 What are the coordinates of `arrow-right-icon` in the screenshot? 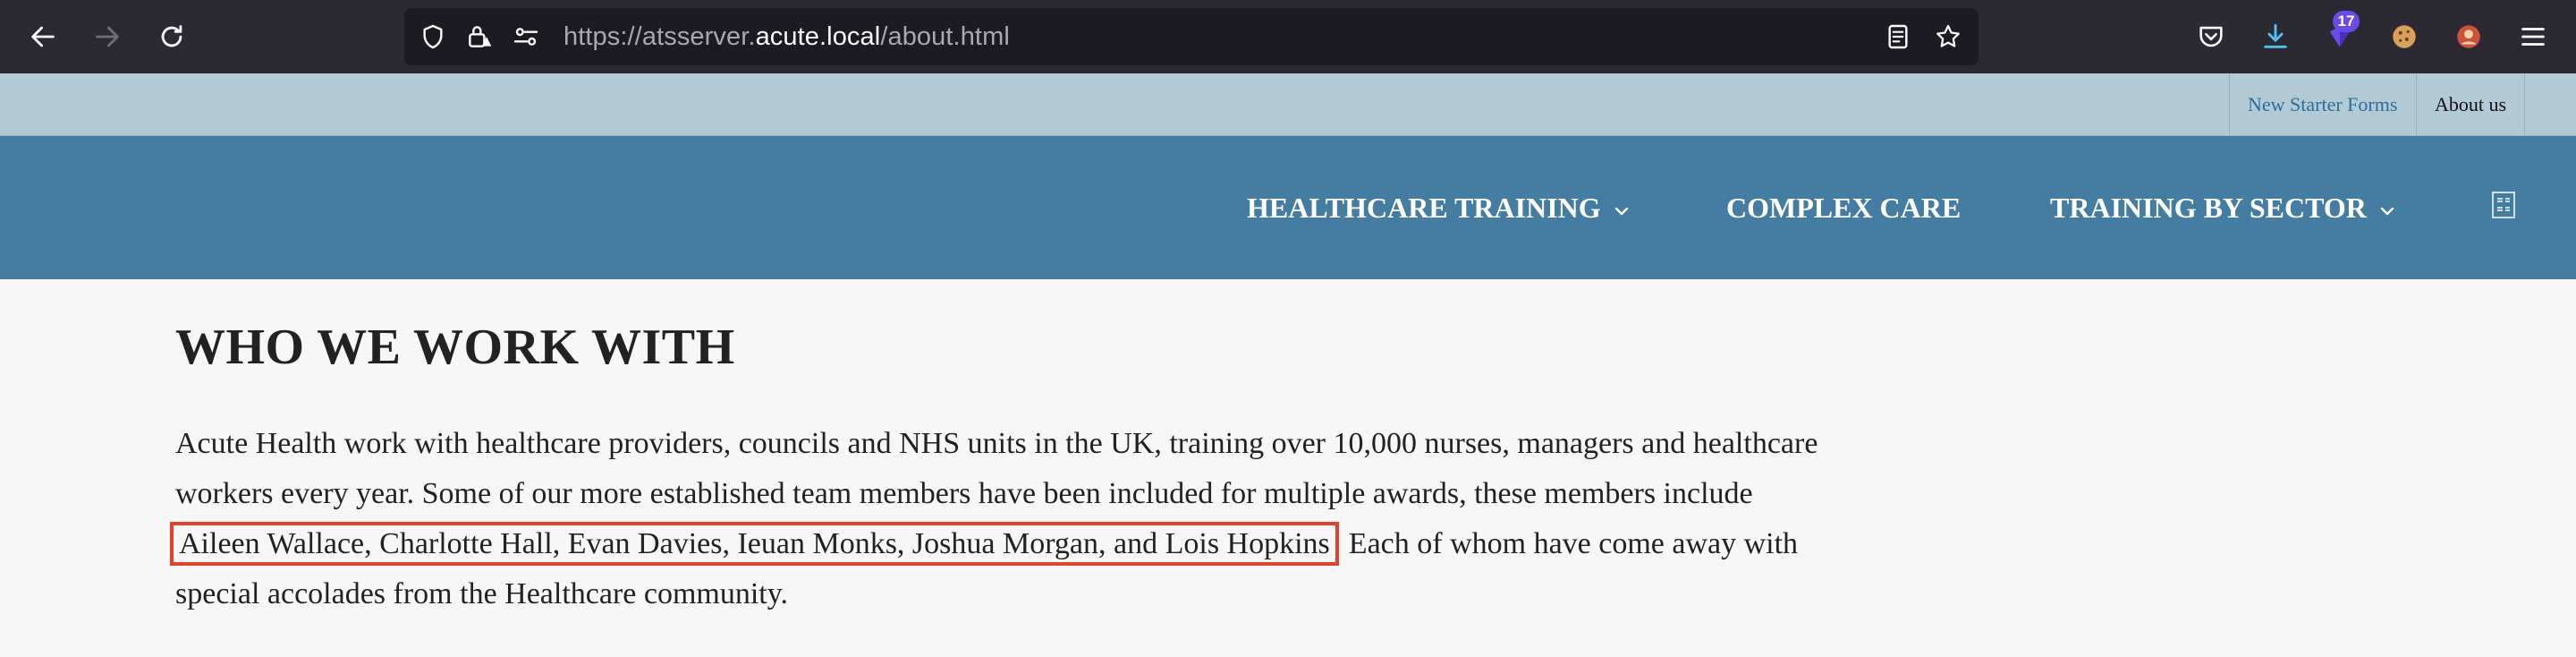 It's located at (107, 36).